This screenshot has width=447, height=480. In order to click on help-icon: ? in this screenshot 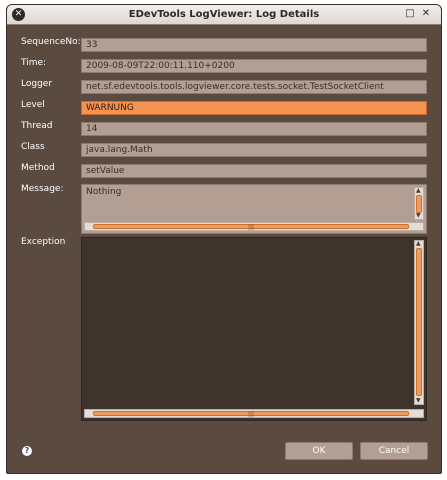, I will do `click(27, 451)`.